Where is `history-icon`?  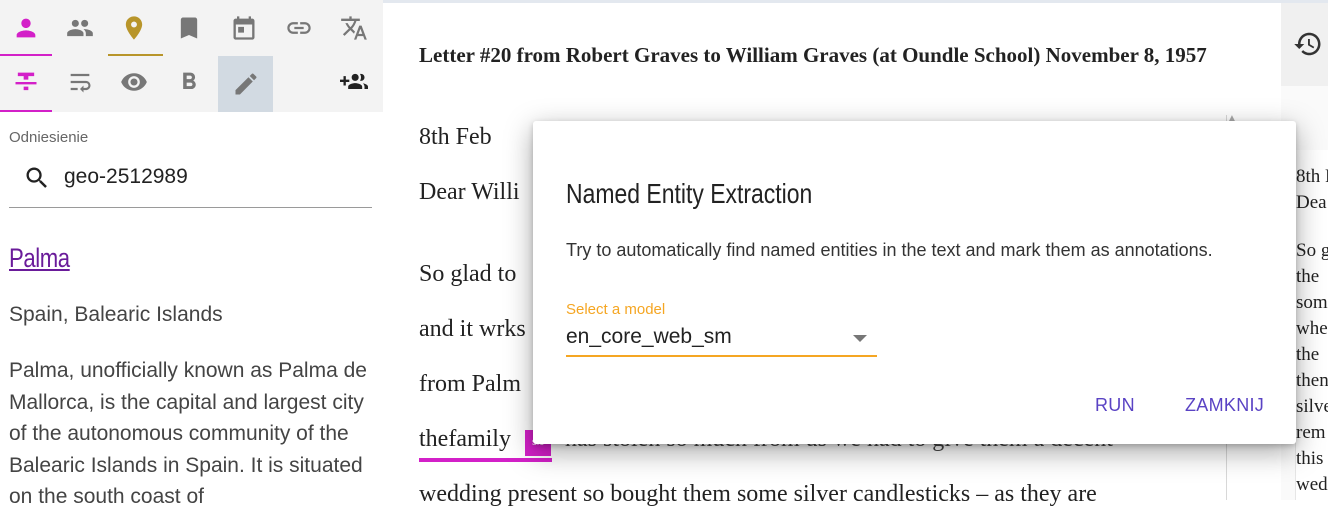
history-icon is located at coordinates (1308, 44).